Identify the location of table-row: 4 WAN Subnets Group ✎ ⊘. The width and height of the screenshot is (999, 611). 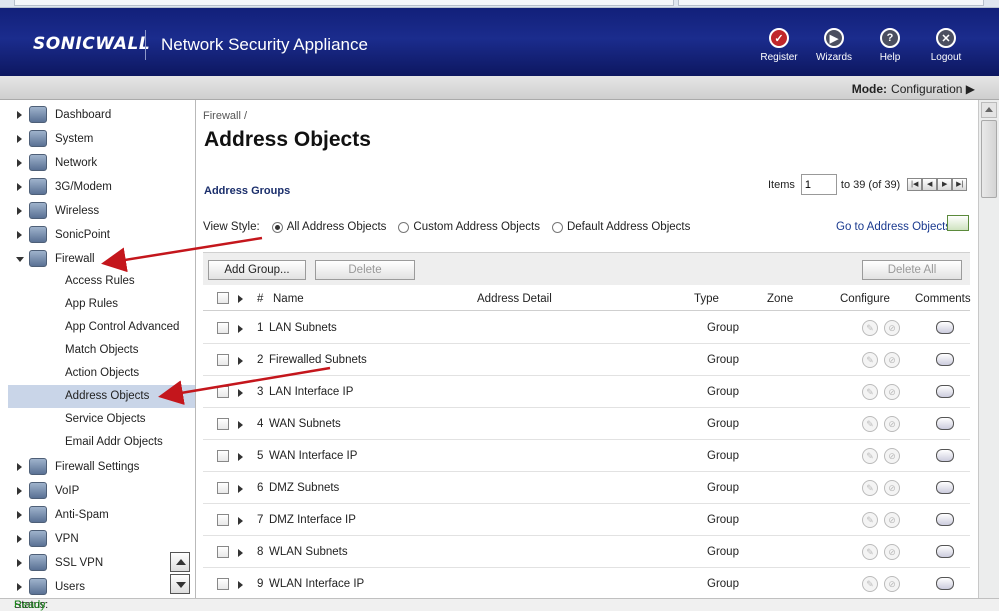
(586, 424).